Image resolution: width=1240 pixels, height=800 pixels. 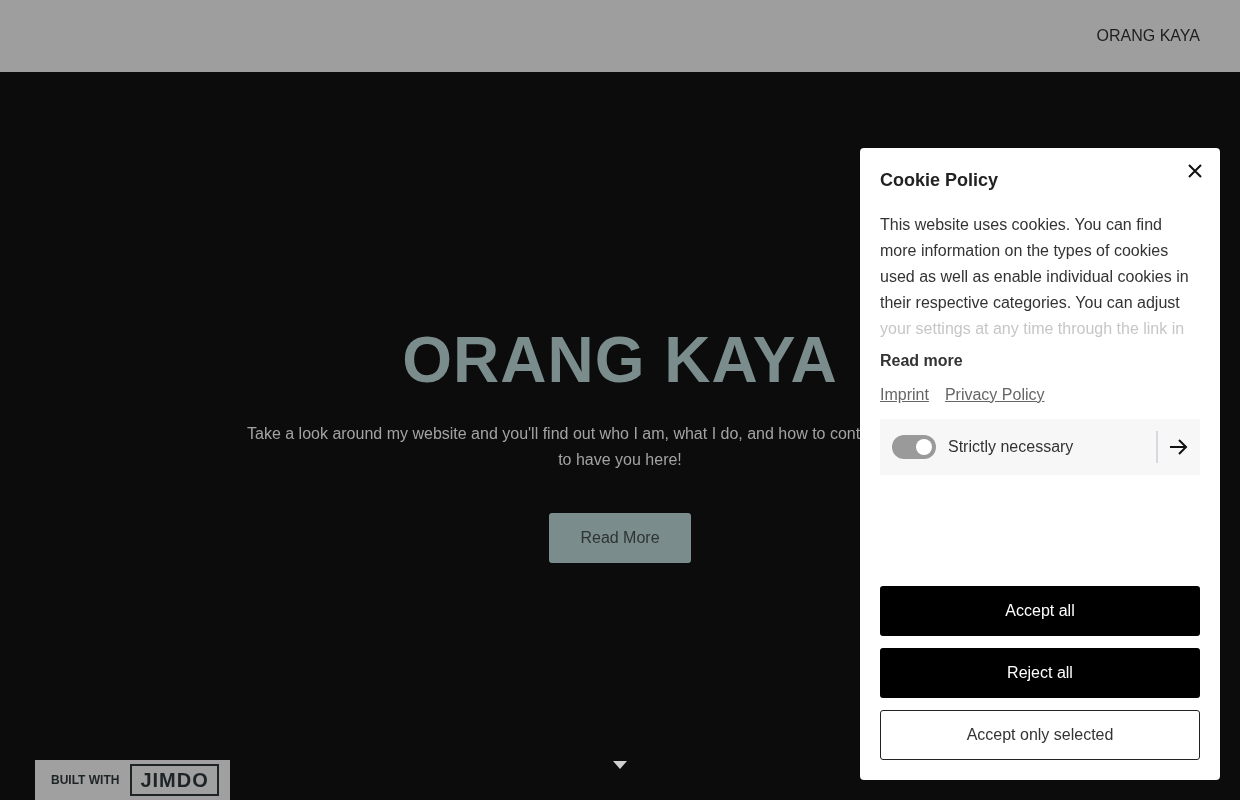 What do you see at coordinates (904, 395) in the screenshot?
I see `policy-link: Imprint` at bounding box center [904, 395].